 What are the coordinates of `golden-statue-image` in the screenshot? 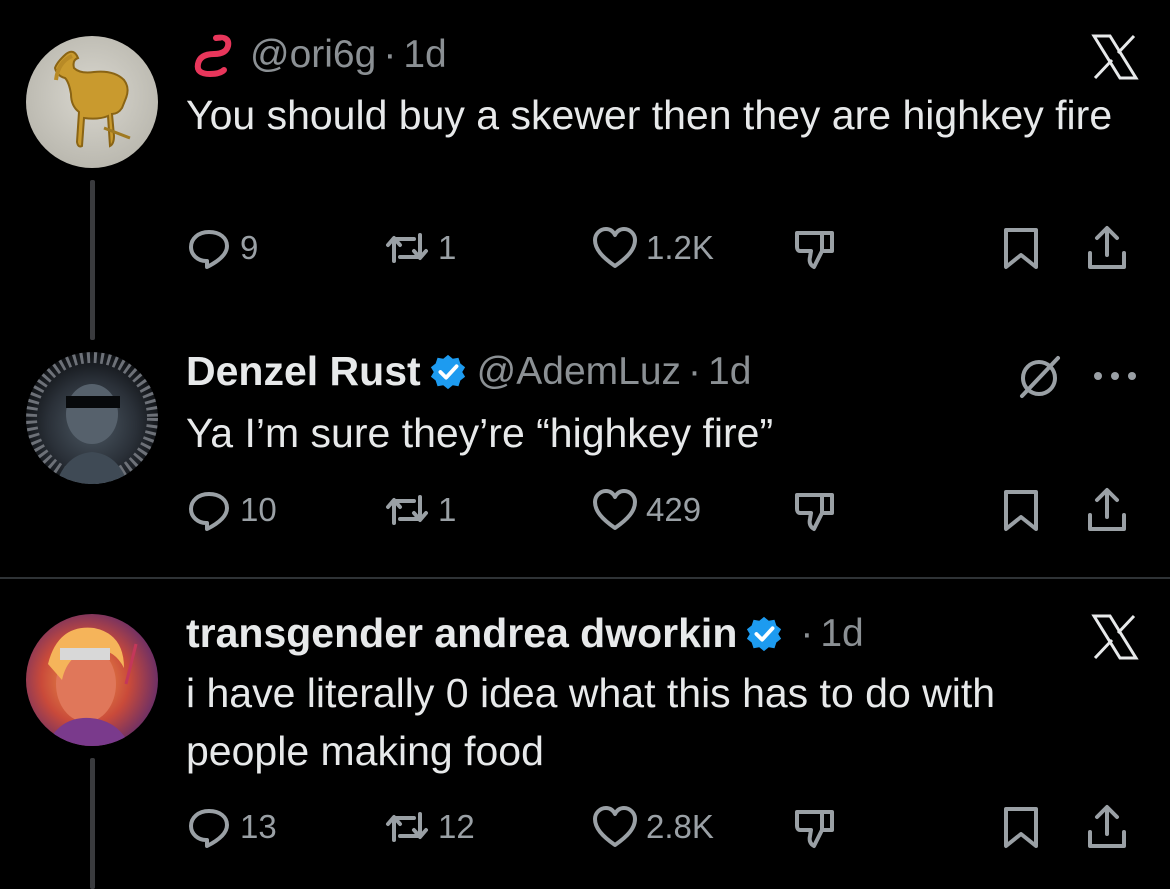 It's located at (92, 99).